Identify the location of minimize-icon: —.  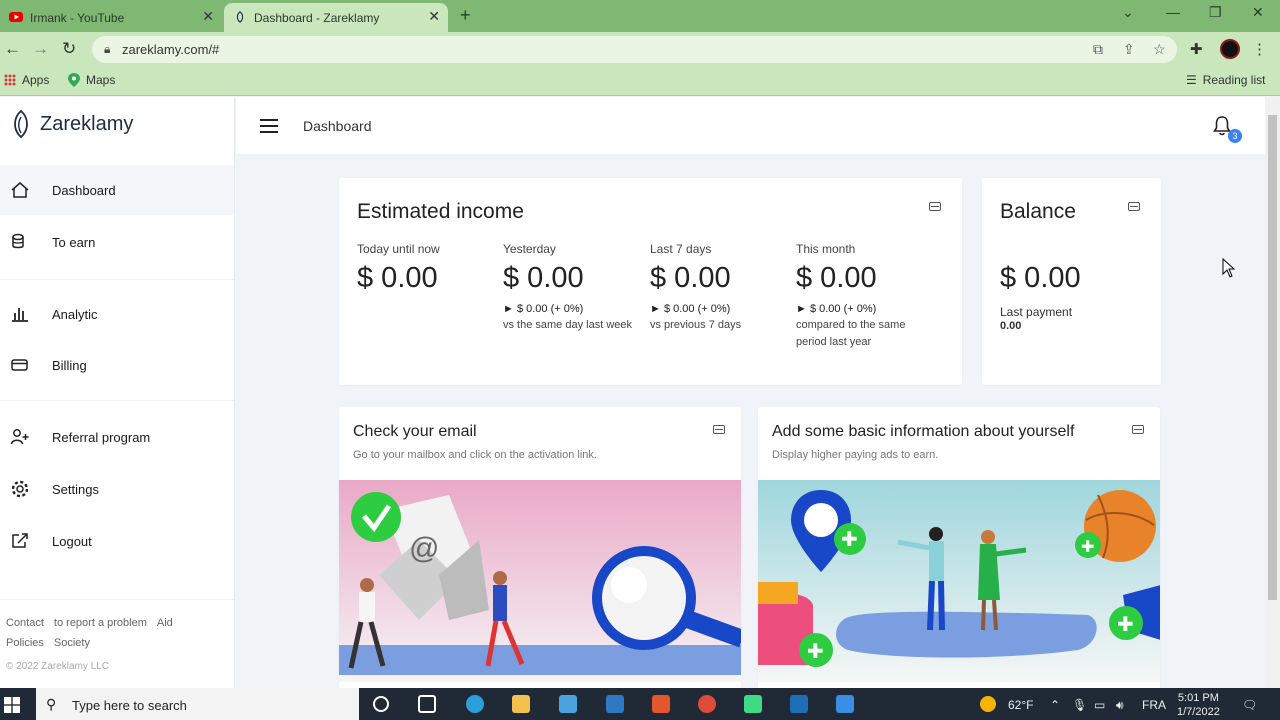
(1173, 12).